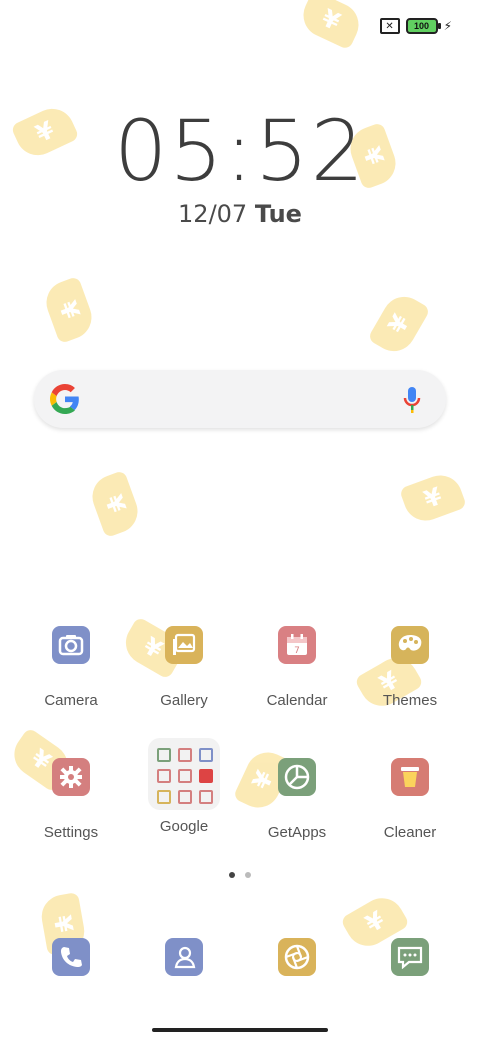 This screenshot has width=480, height=1040. I want to click on browser-shutter-icon, so click(297, 957).